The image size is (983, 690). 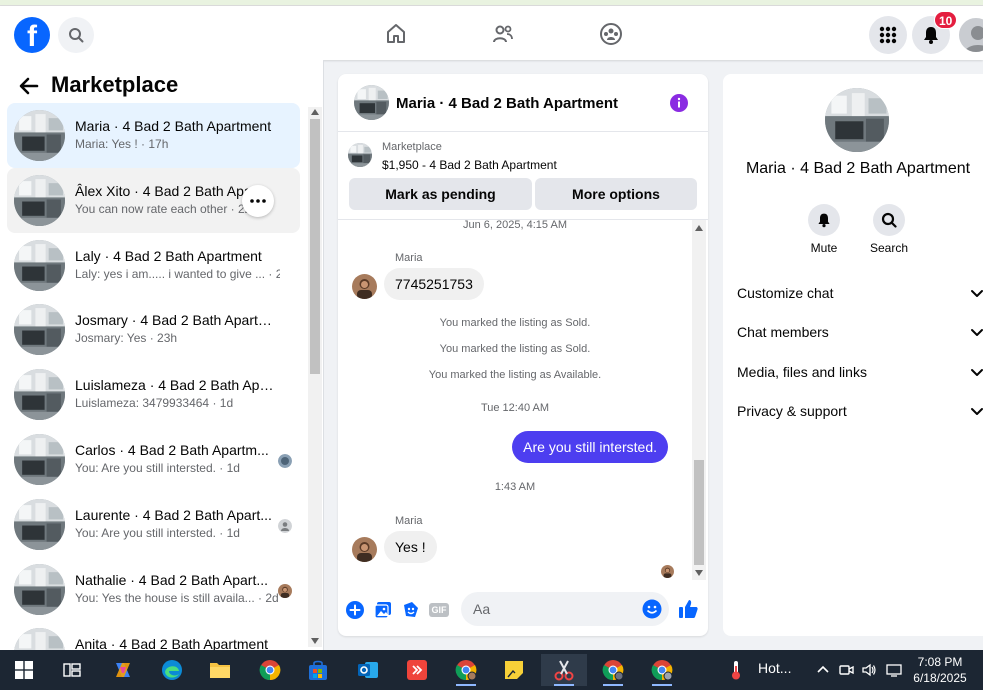 I want to click on message-composer: GIF, so click(x=523, y=610).